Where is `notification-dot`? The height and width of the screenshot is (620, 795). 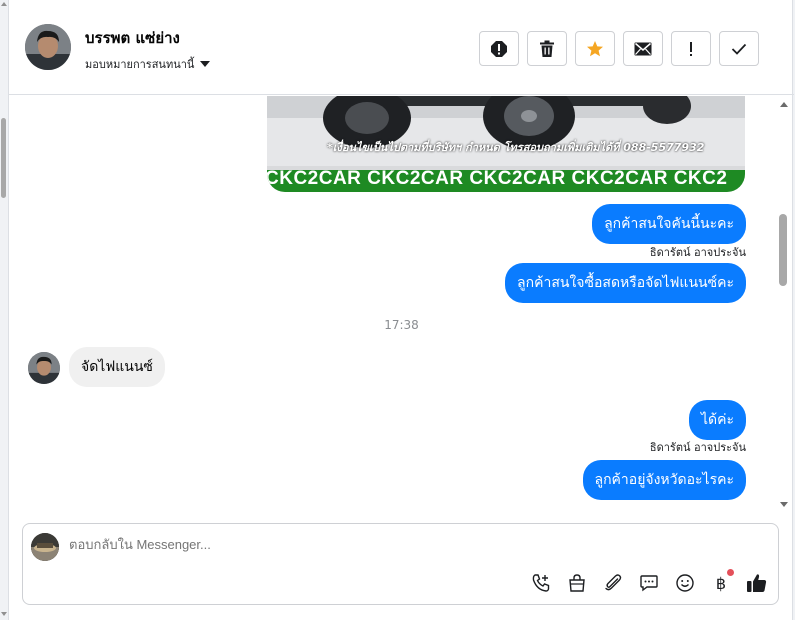 notification-dot is located at coordinates (730, 572).